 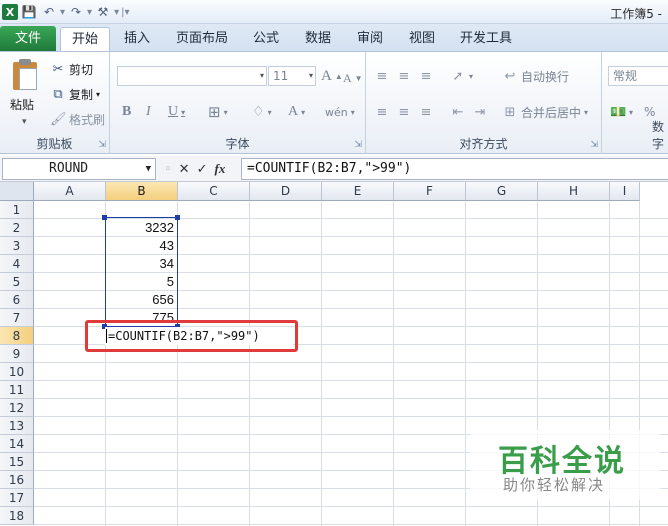 What do you see at coordinates (17, 210) in the screenshot?
I see `row-header-1: 1` at bounding box center [17, 210].